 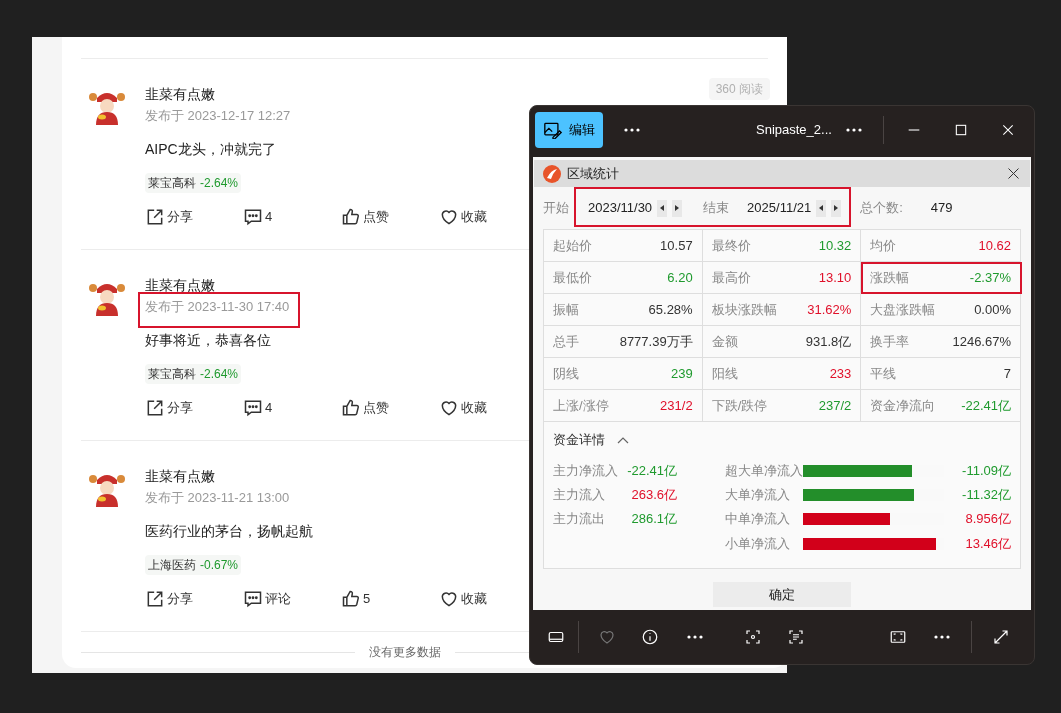 What do you see at coordinates (731, 277) in the screenshot?
I see `stat-label: 最高价` at bounding box center [731, 277].